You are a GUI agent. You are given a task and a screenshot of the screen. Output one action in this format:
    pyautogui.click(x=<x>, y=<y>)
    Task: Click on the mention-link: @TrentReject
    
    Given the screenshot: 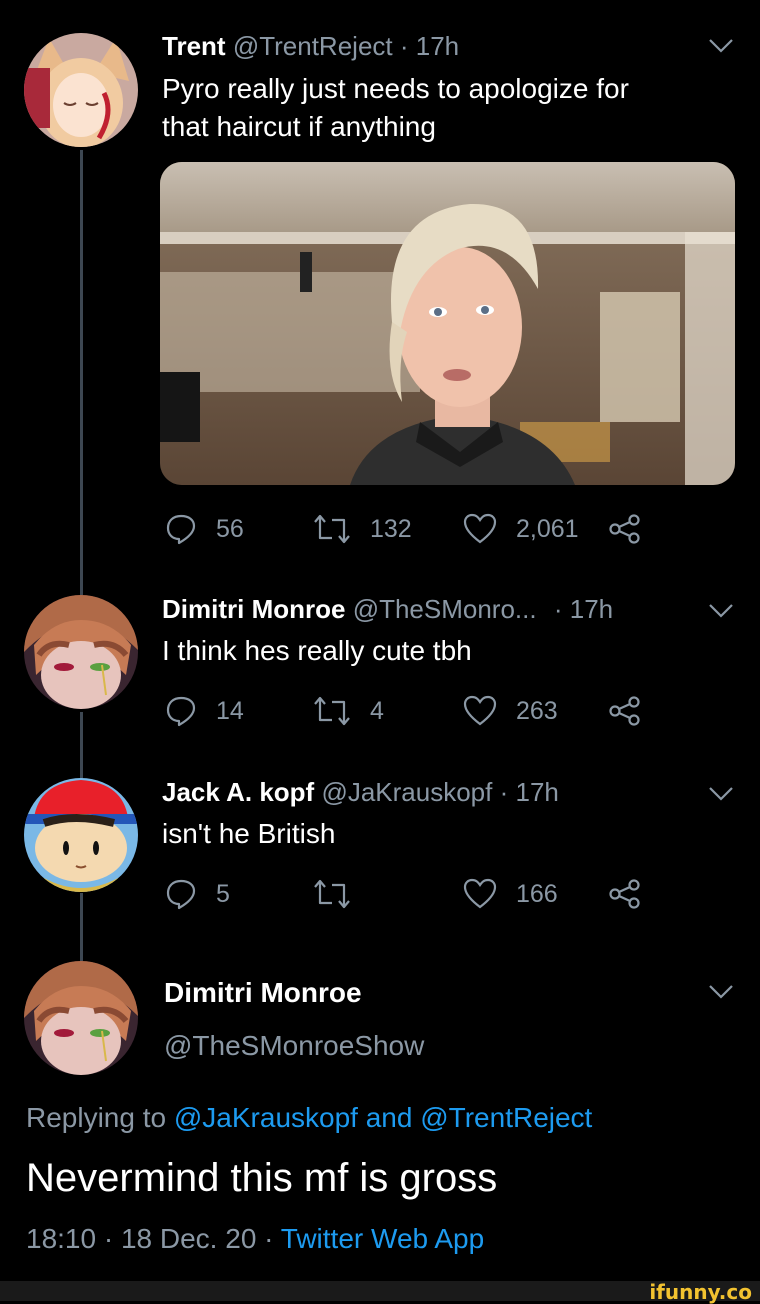 What is the action you would take?
    pyautogui.click(x=506, y=1117)
    